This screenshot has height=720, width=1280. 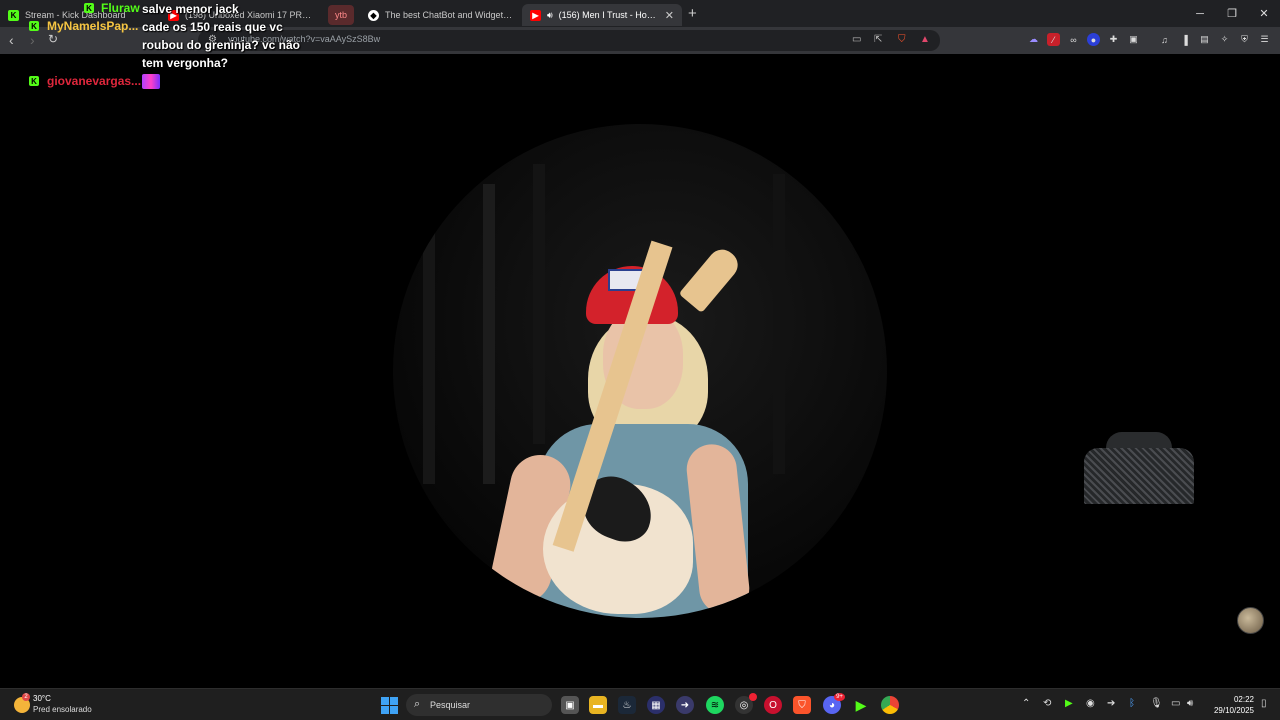 I want to click on reload-icon: ↻, so click(x=53, y=39).